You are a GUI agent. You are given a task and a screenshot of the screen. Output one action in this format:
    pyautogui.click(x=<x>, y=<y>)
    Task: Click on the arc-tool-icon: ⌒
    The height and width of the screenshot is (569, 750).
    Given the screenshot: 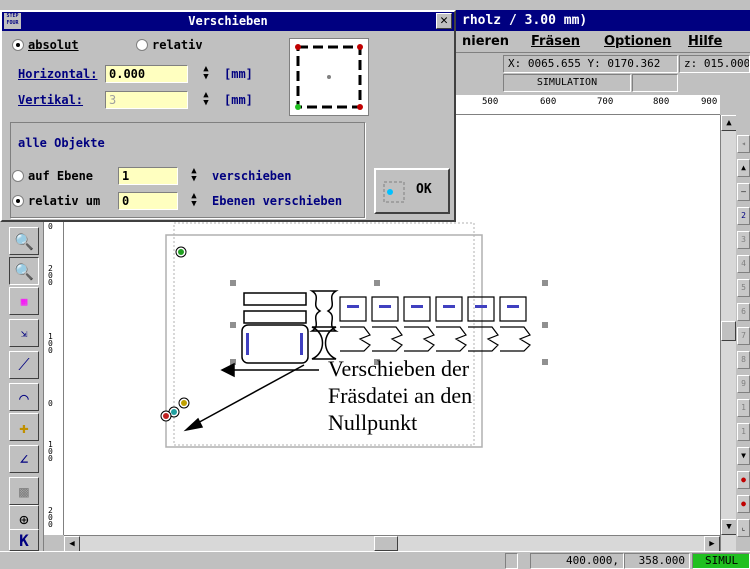 What is the action you would take?
    pyautogui.click(x=24, y=397)
    